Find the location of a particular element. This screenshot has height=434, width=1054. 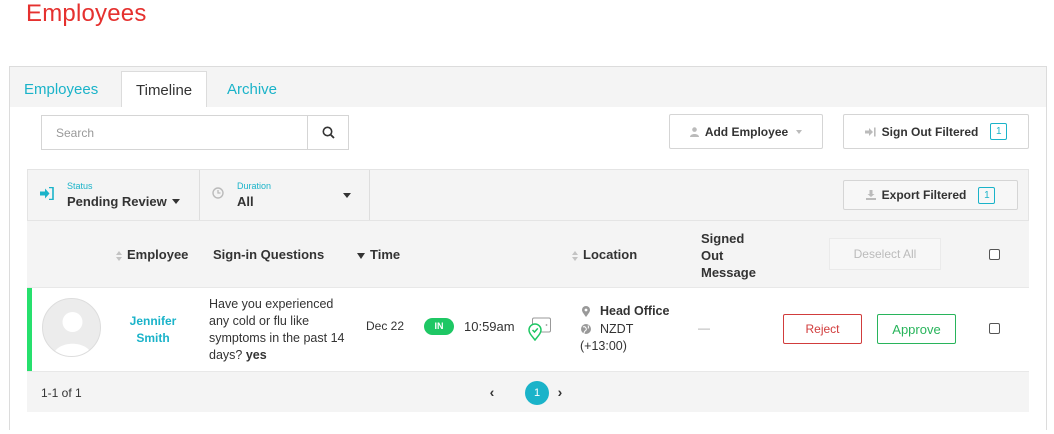

table-footer: 1-1 of 1 ‹ 1 › is located at coordinates (528, 391).